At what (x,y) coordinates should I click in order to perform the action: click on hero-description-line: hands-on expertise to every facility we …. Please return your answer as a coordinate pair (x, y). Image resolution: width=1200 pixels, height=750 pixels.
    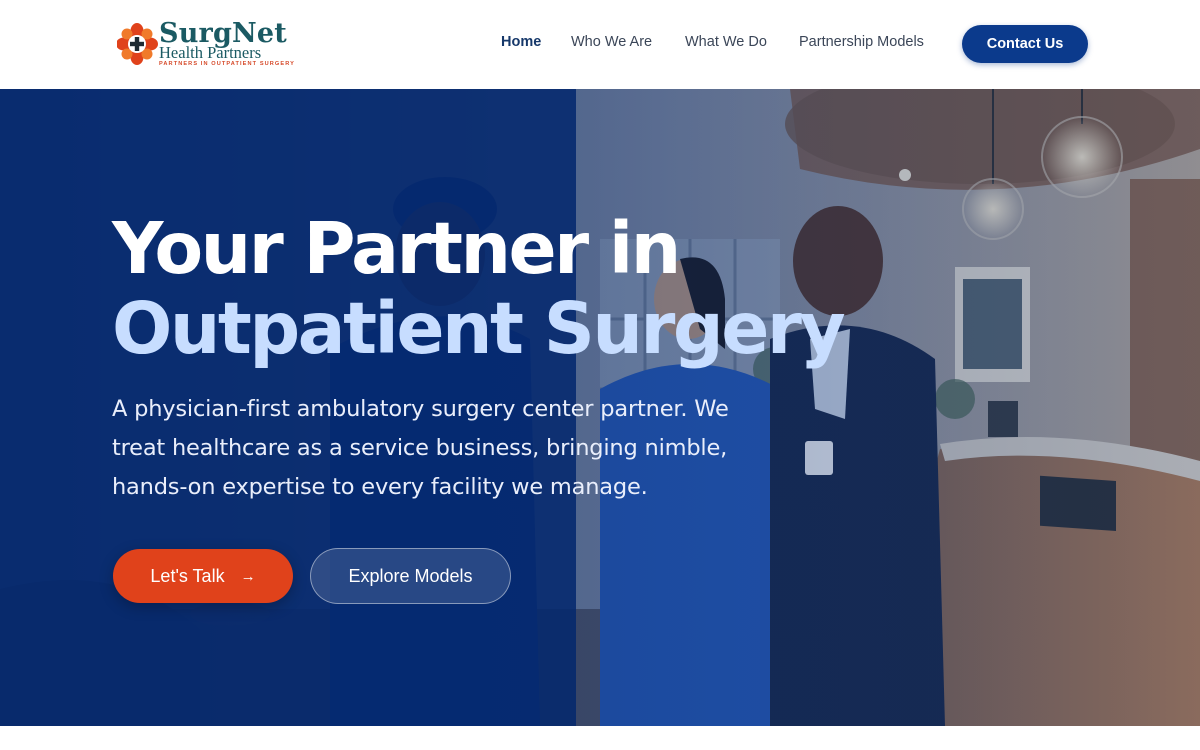
    Looking at the image, I should click on (380, 487).